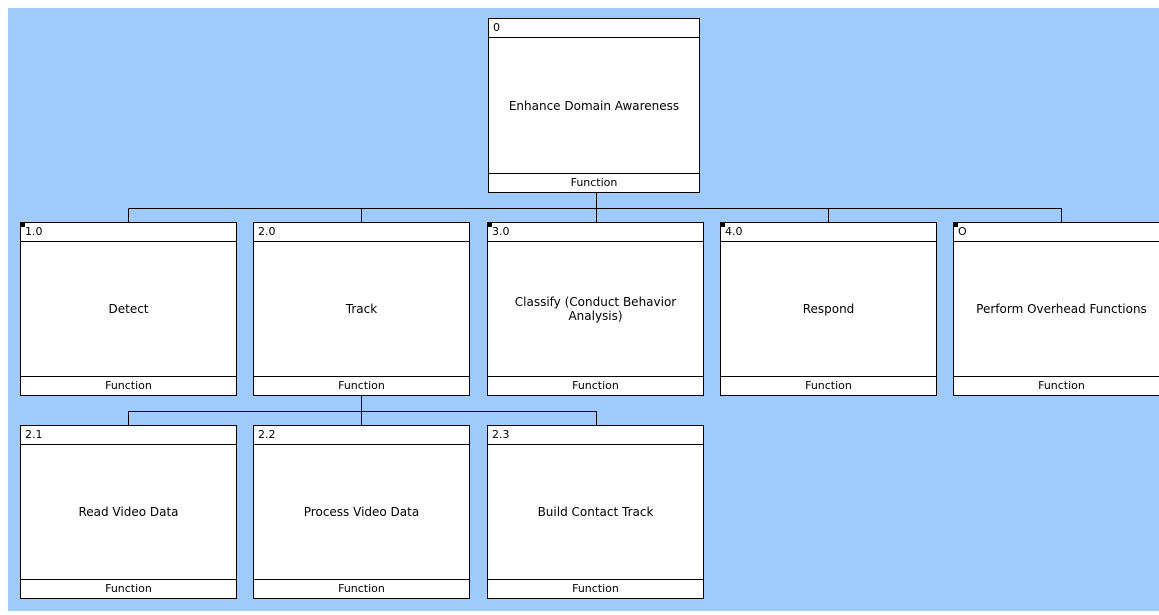 This screenshot has width=1159, height=615. I want to click on node-label: Process Video Data, so click(361, 512).